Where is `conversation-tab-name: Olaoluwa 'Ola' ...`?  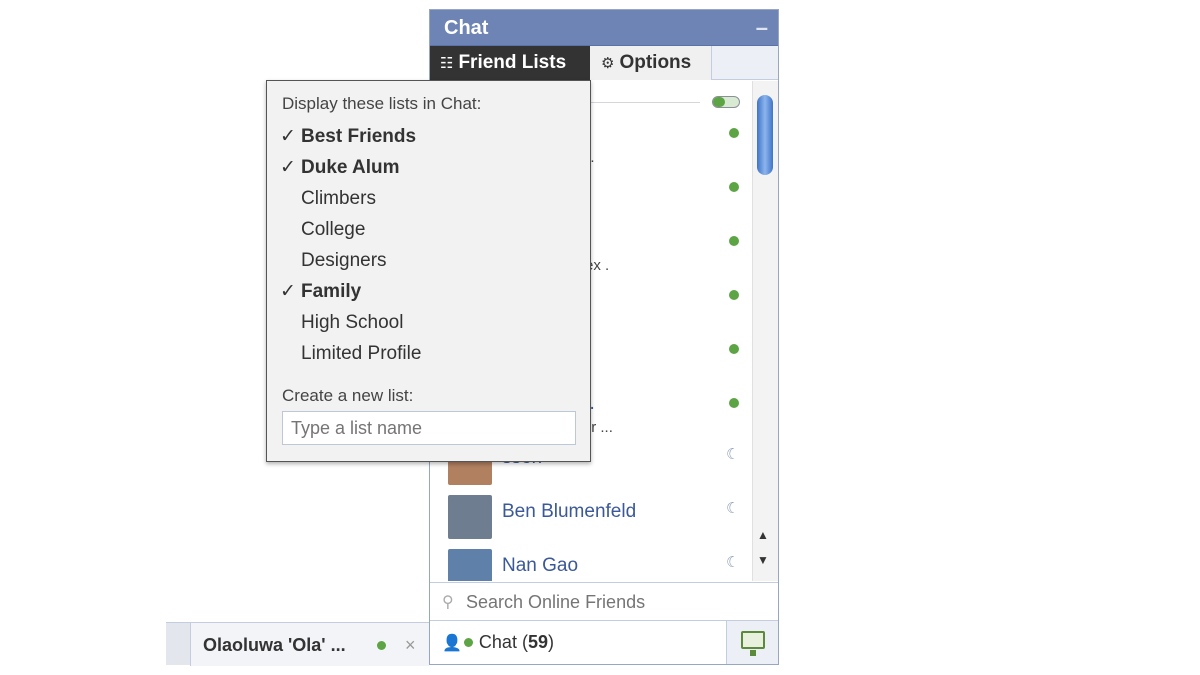 conversation-tab-name: Olaoluwa 'Ola' ... is located at coordinates (274, 645).